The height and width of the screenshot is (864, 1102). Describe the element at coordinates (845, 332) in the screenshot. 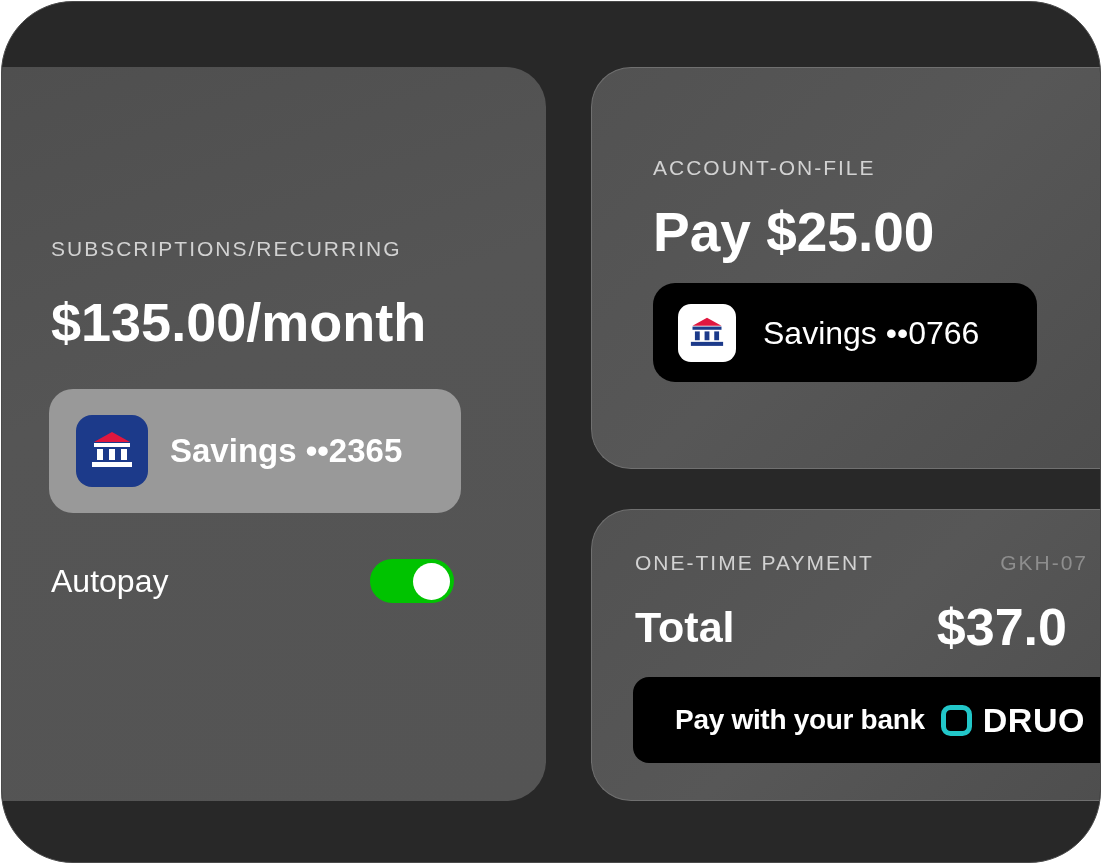

I see `account-selector: Savings ••0766` at that location.